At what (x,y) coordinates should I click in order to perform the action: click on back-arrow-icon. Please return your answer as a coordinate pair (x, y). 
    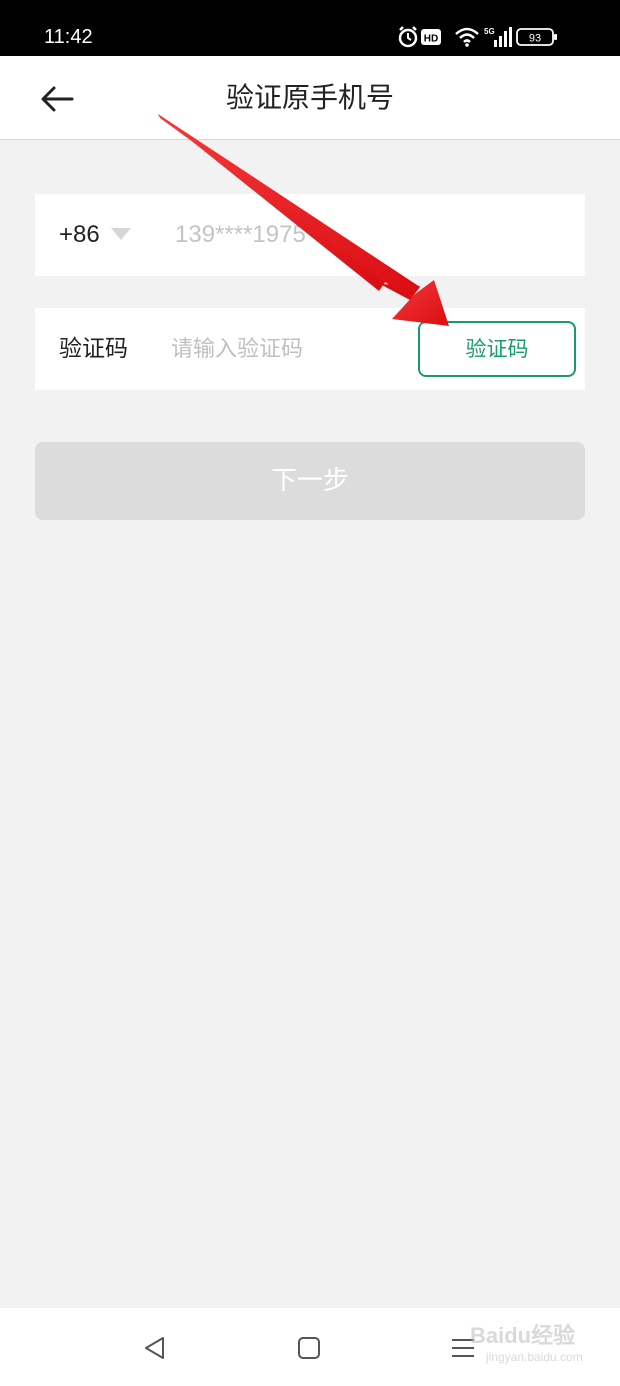
    Looking at the image, I should click on (57, 99).